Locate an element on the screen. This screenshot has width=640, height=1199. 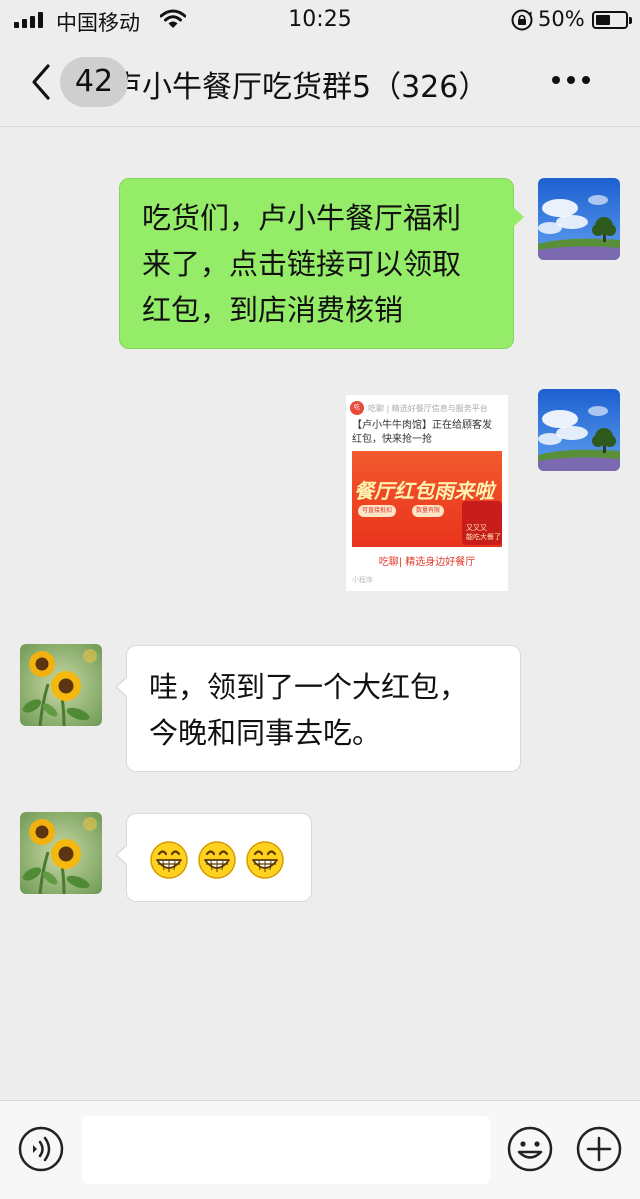
battery-icon is located at coordinates (612, 20).